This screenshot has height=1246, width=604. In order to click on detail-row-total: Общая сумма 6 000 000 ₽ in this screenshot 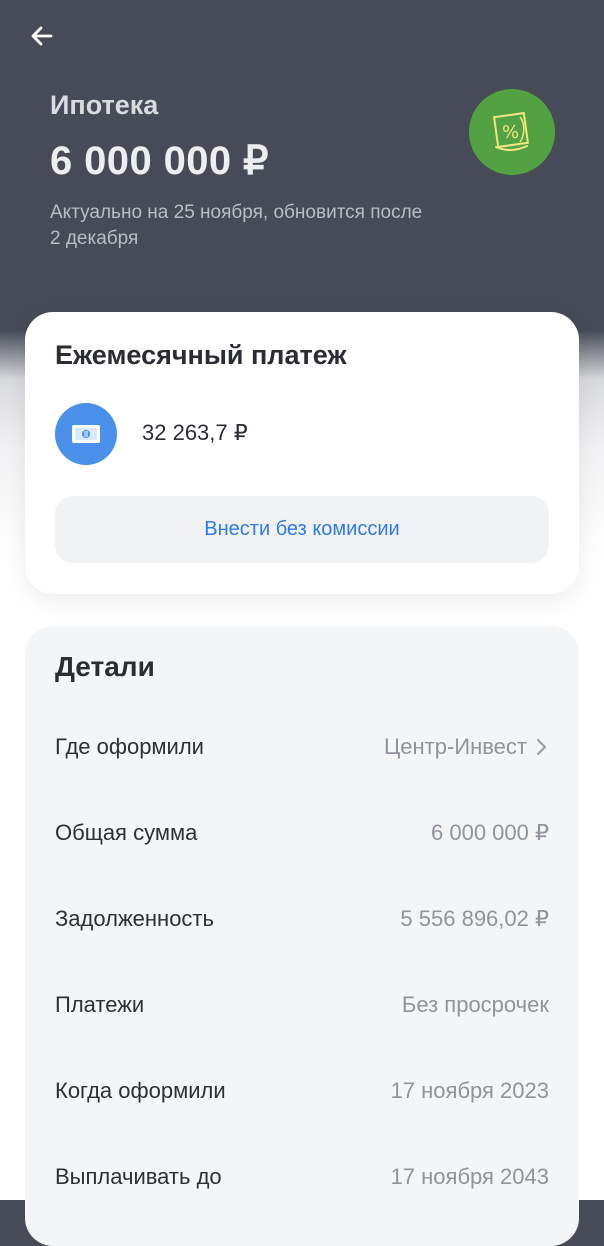, I will do `click(302, 833)`.